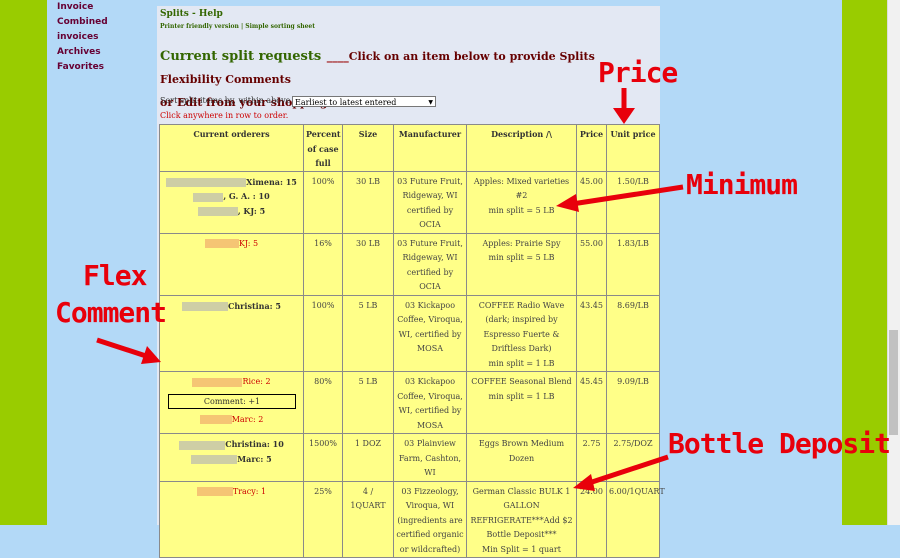 Image resolution: width=900 pixels, height=558 pixels. What do you see at coordinates (521, 549) in the screenshot?
I see `min-split-text: Min Split = 1 quart` at bounding box center [521, 549].